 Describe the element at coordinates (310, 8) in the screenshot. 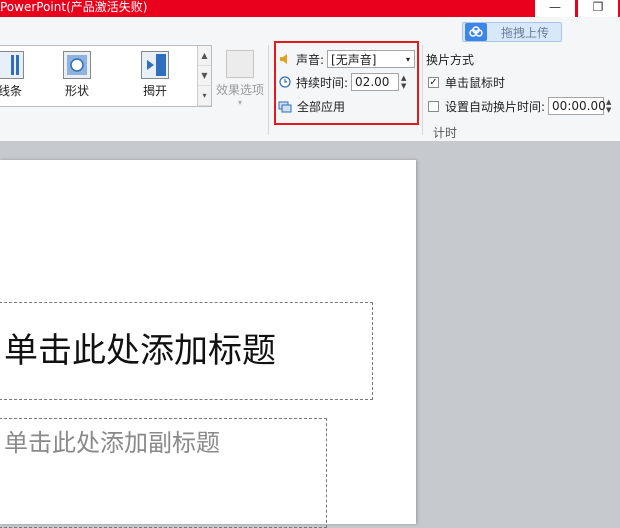

I see `title-bar: PowerPoint(产品激活失败)` at that location.